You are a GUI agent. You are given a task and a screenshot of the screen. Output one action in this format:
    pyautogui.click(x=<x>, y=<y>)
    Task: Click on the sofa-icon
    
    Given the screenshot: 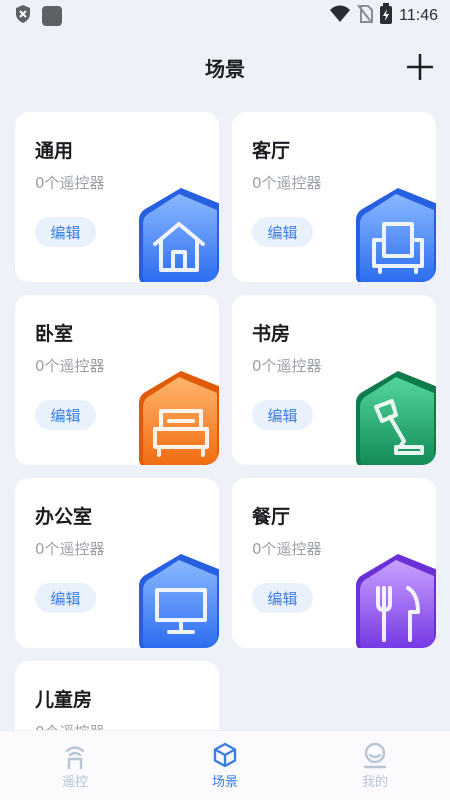 What is the action you would take?
    pyautogui.click(x=396, y=235)
    